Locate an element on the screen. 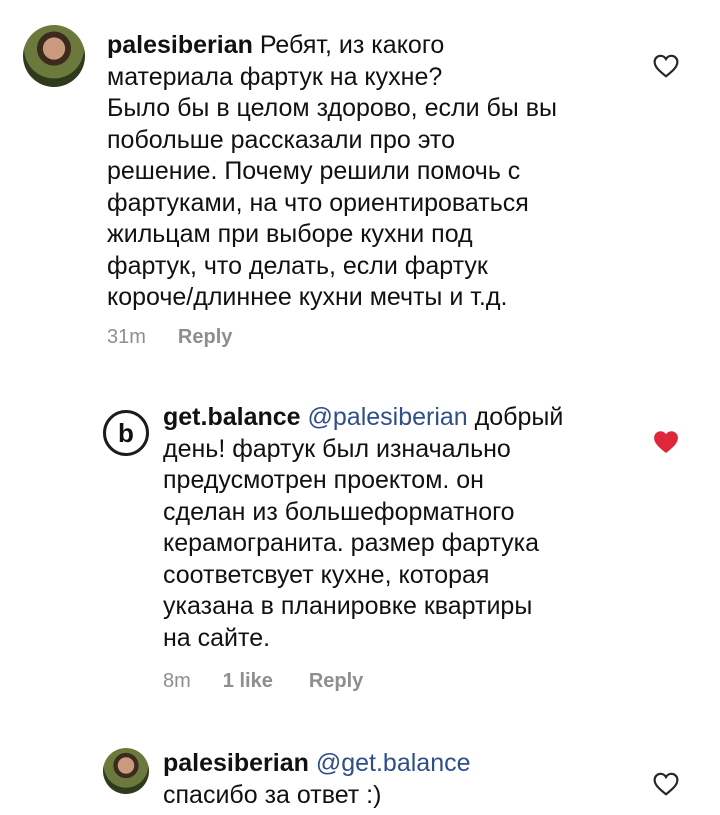  comment-line: соответсвует кухне, которая is located at coordinates (326, 574).